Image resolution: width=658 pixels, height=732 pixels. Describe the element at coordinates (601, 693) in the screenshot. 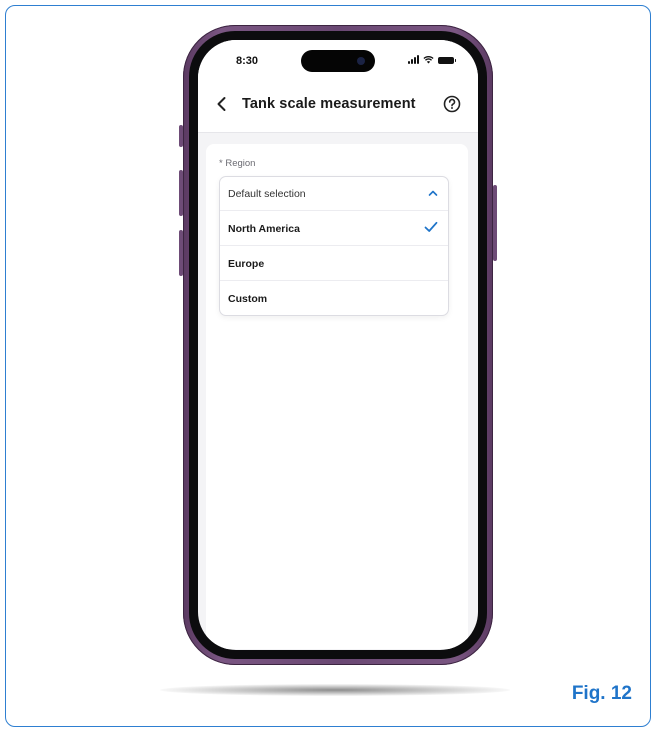

I see `figure-label: Fig. 12` at that location.